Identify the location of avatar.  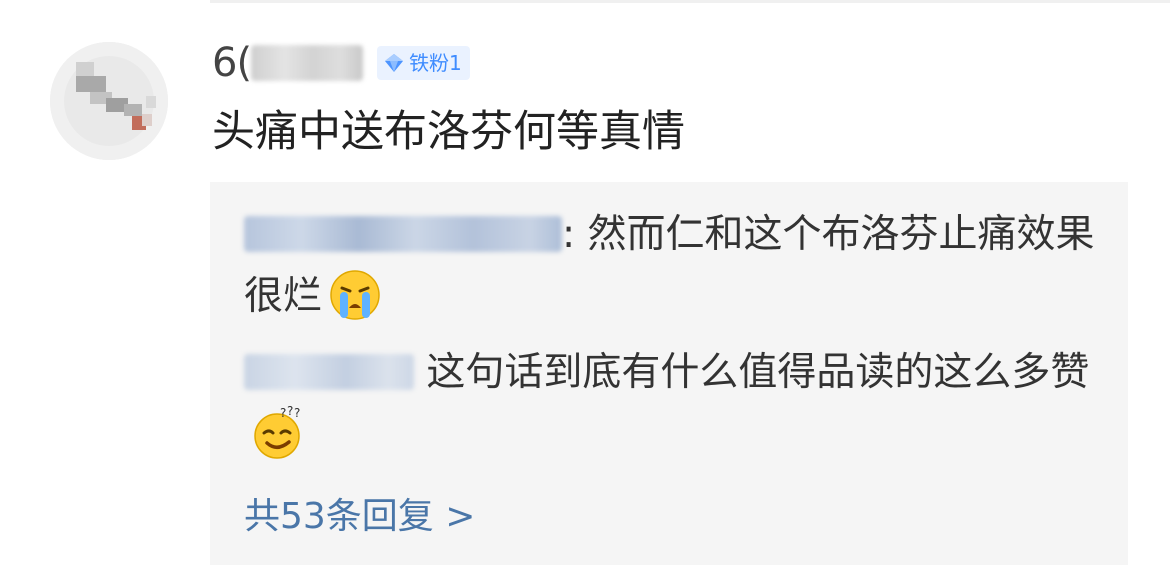
(109, 101).